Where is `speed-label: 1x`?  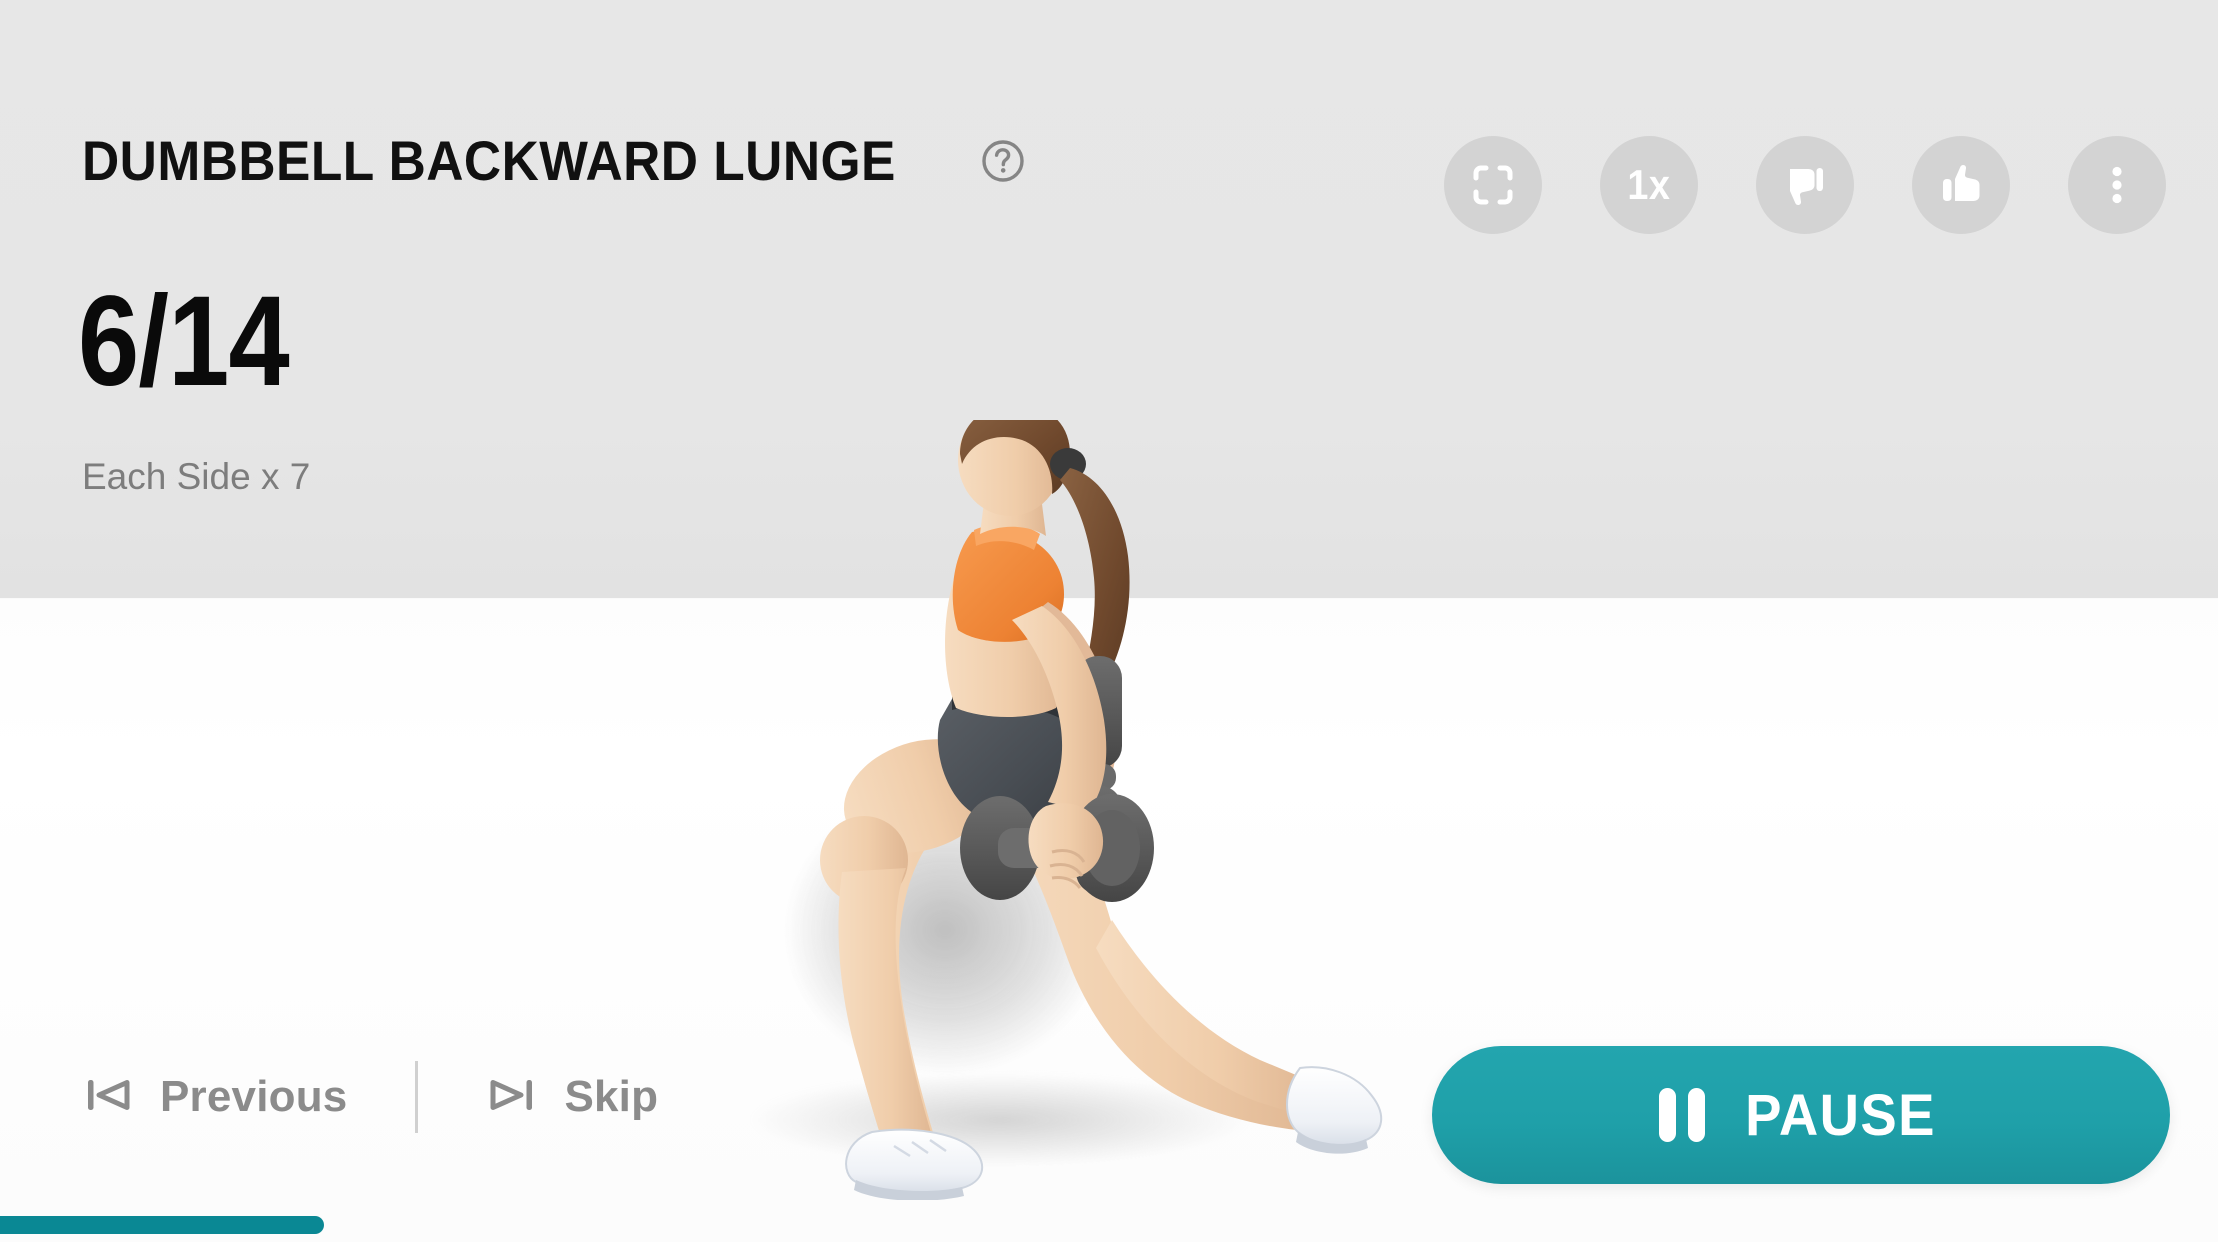
speed-label: 1x is located at coordinates (1649, 184).